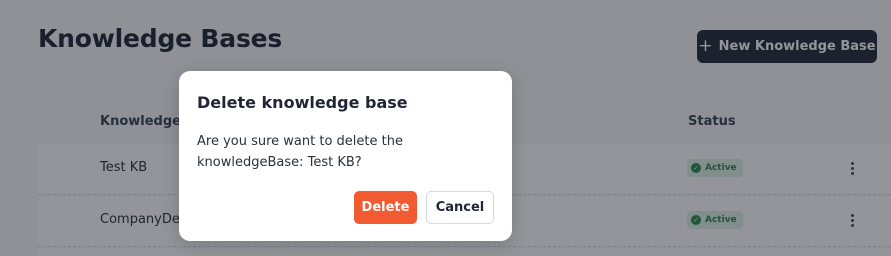 Image resolution: width=891 pixels, height=256 pixels. What do you see at coordinates (385, 207) in the screenshot?
I see `delete-button: Delete` at bounding box center [385, 207].